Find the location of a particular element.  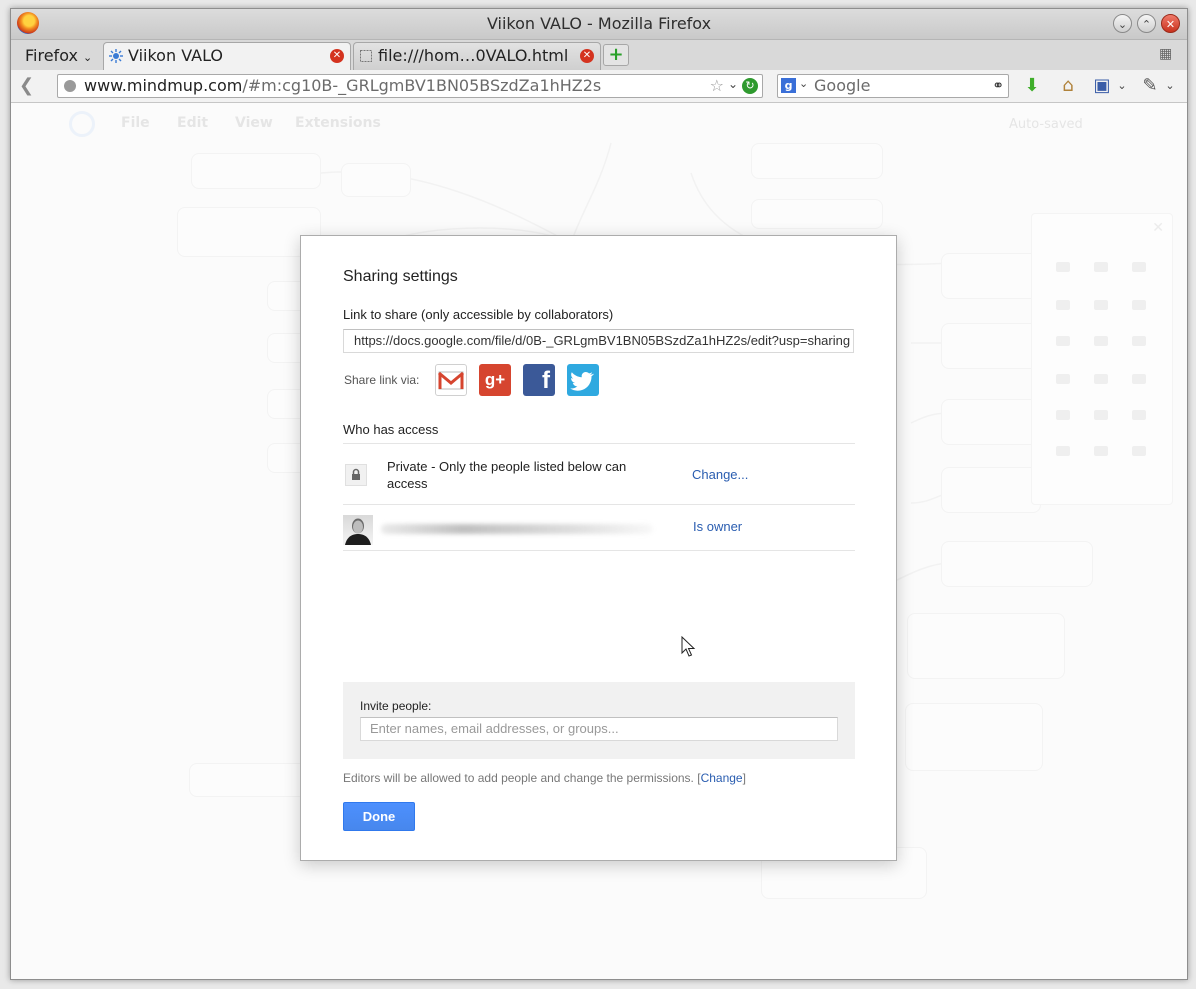

facebook-share-button: f is located at coordinates (539, 380).